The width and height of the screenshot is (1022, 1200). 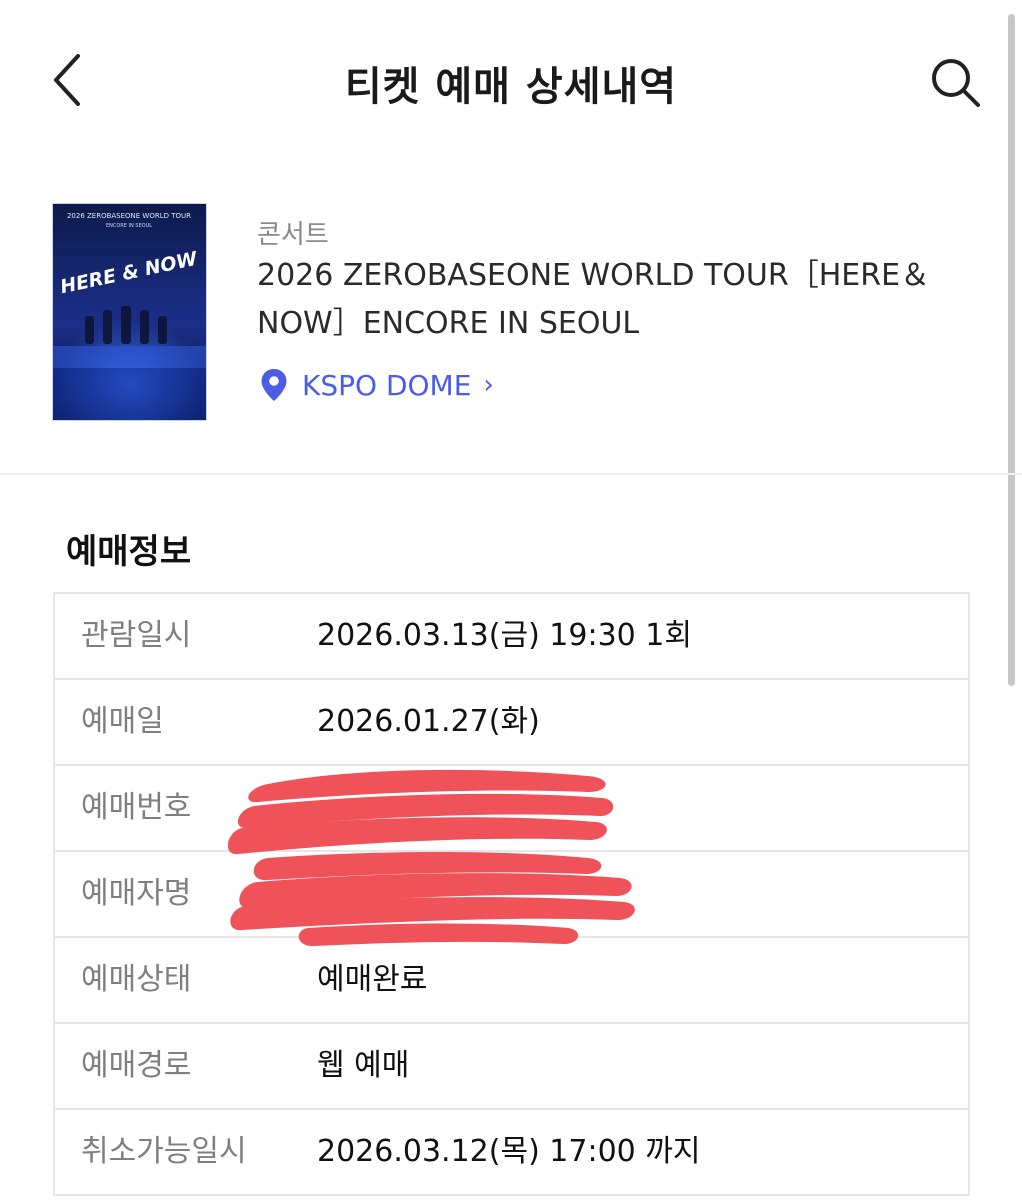 I want to click on redaction-scribble, so click(x=431, y=858).